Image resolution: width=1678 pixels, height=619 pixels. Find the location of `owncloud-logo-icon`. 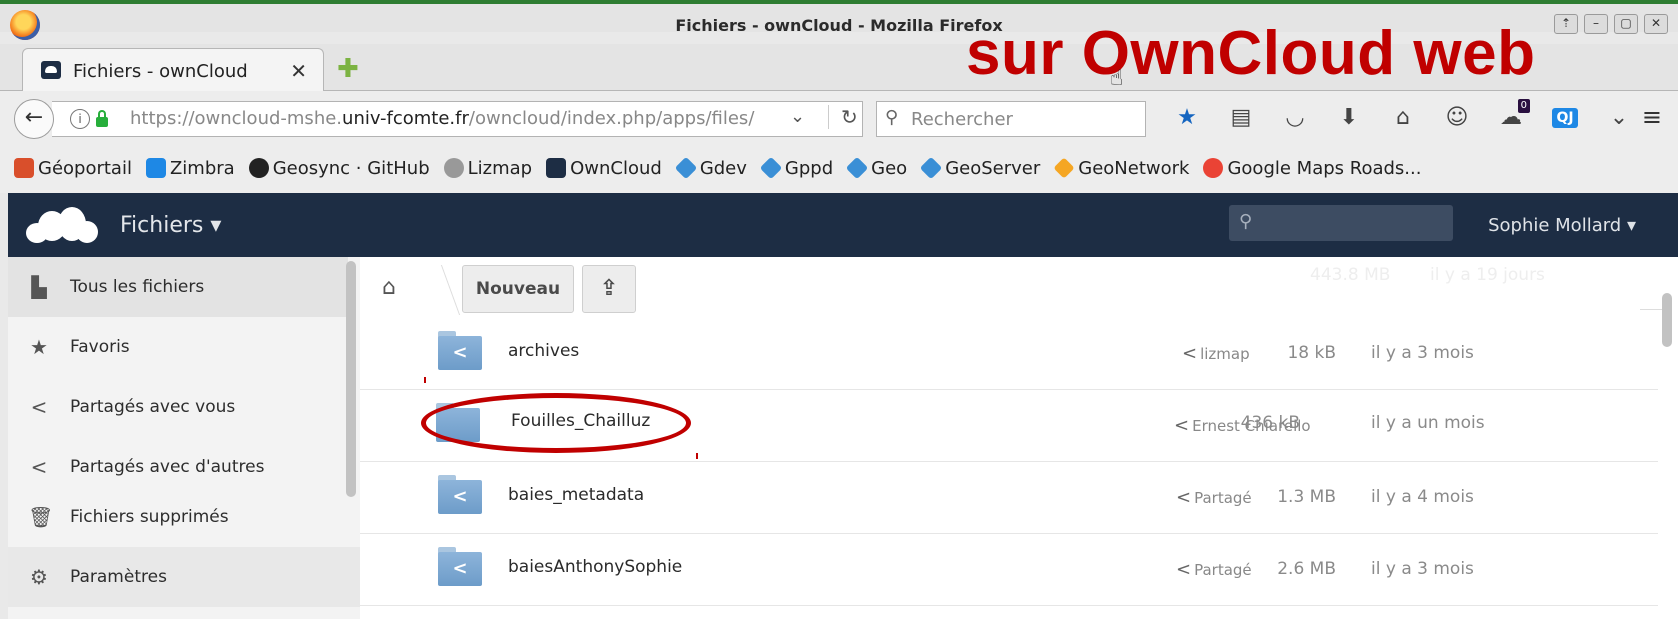

owncloud-logo-icon is located at coordinates (62, 225).